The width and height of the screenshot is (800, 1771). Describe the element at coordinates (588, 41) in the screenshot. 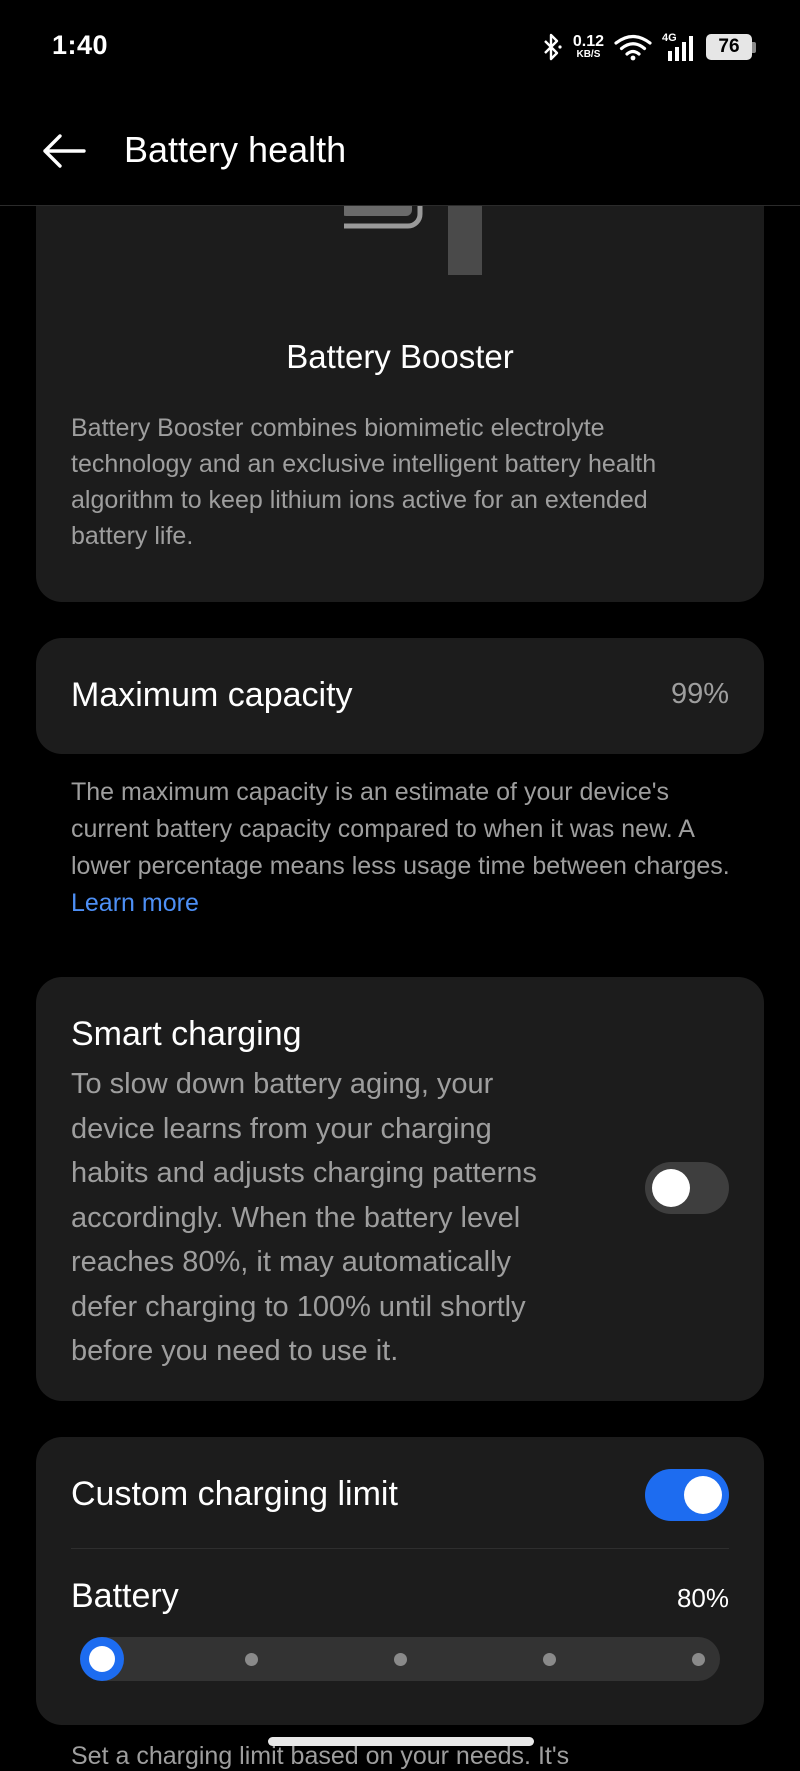

I see `net-speed-value: 0.12` at that location.